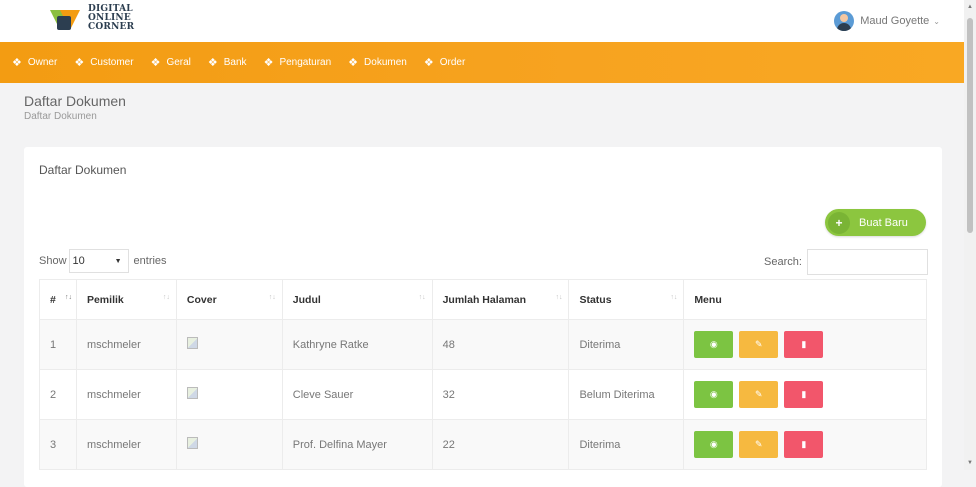 Image resolution: width=976 pixels, height=487 pixels. Describe the element at coordinates (357, 299) in the screenshot. I see `header-title: Judul ↑↓` at that location.